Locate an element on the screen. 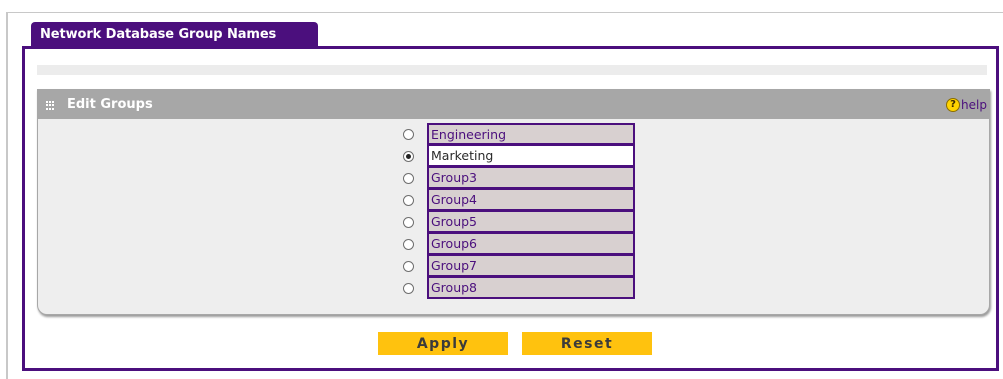  apply-button: Apply is located at coordinates (443, 343).